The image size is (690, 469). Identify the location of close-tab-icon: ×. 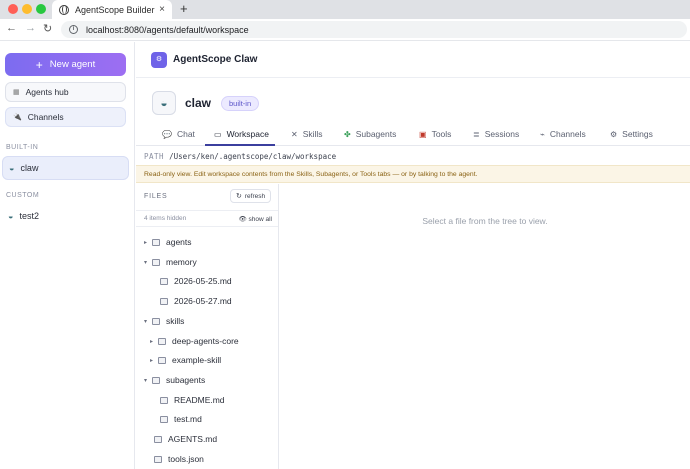
(162, 9).